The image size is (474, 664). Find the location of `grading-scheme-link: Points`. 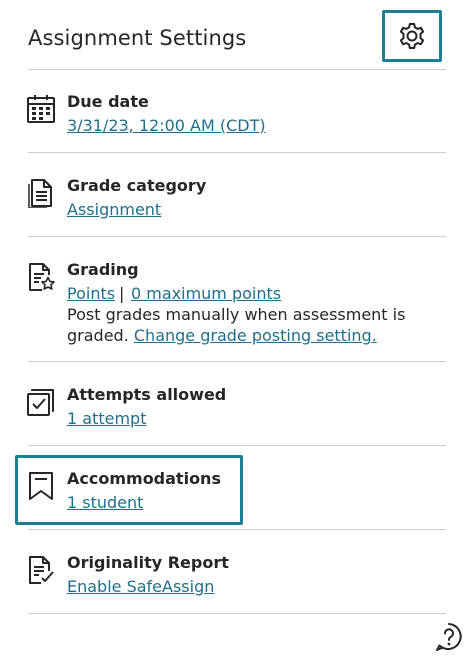

grading-scheme-link: Points is located at coordinates (91, 293).